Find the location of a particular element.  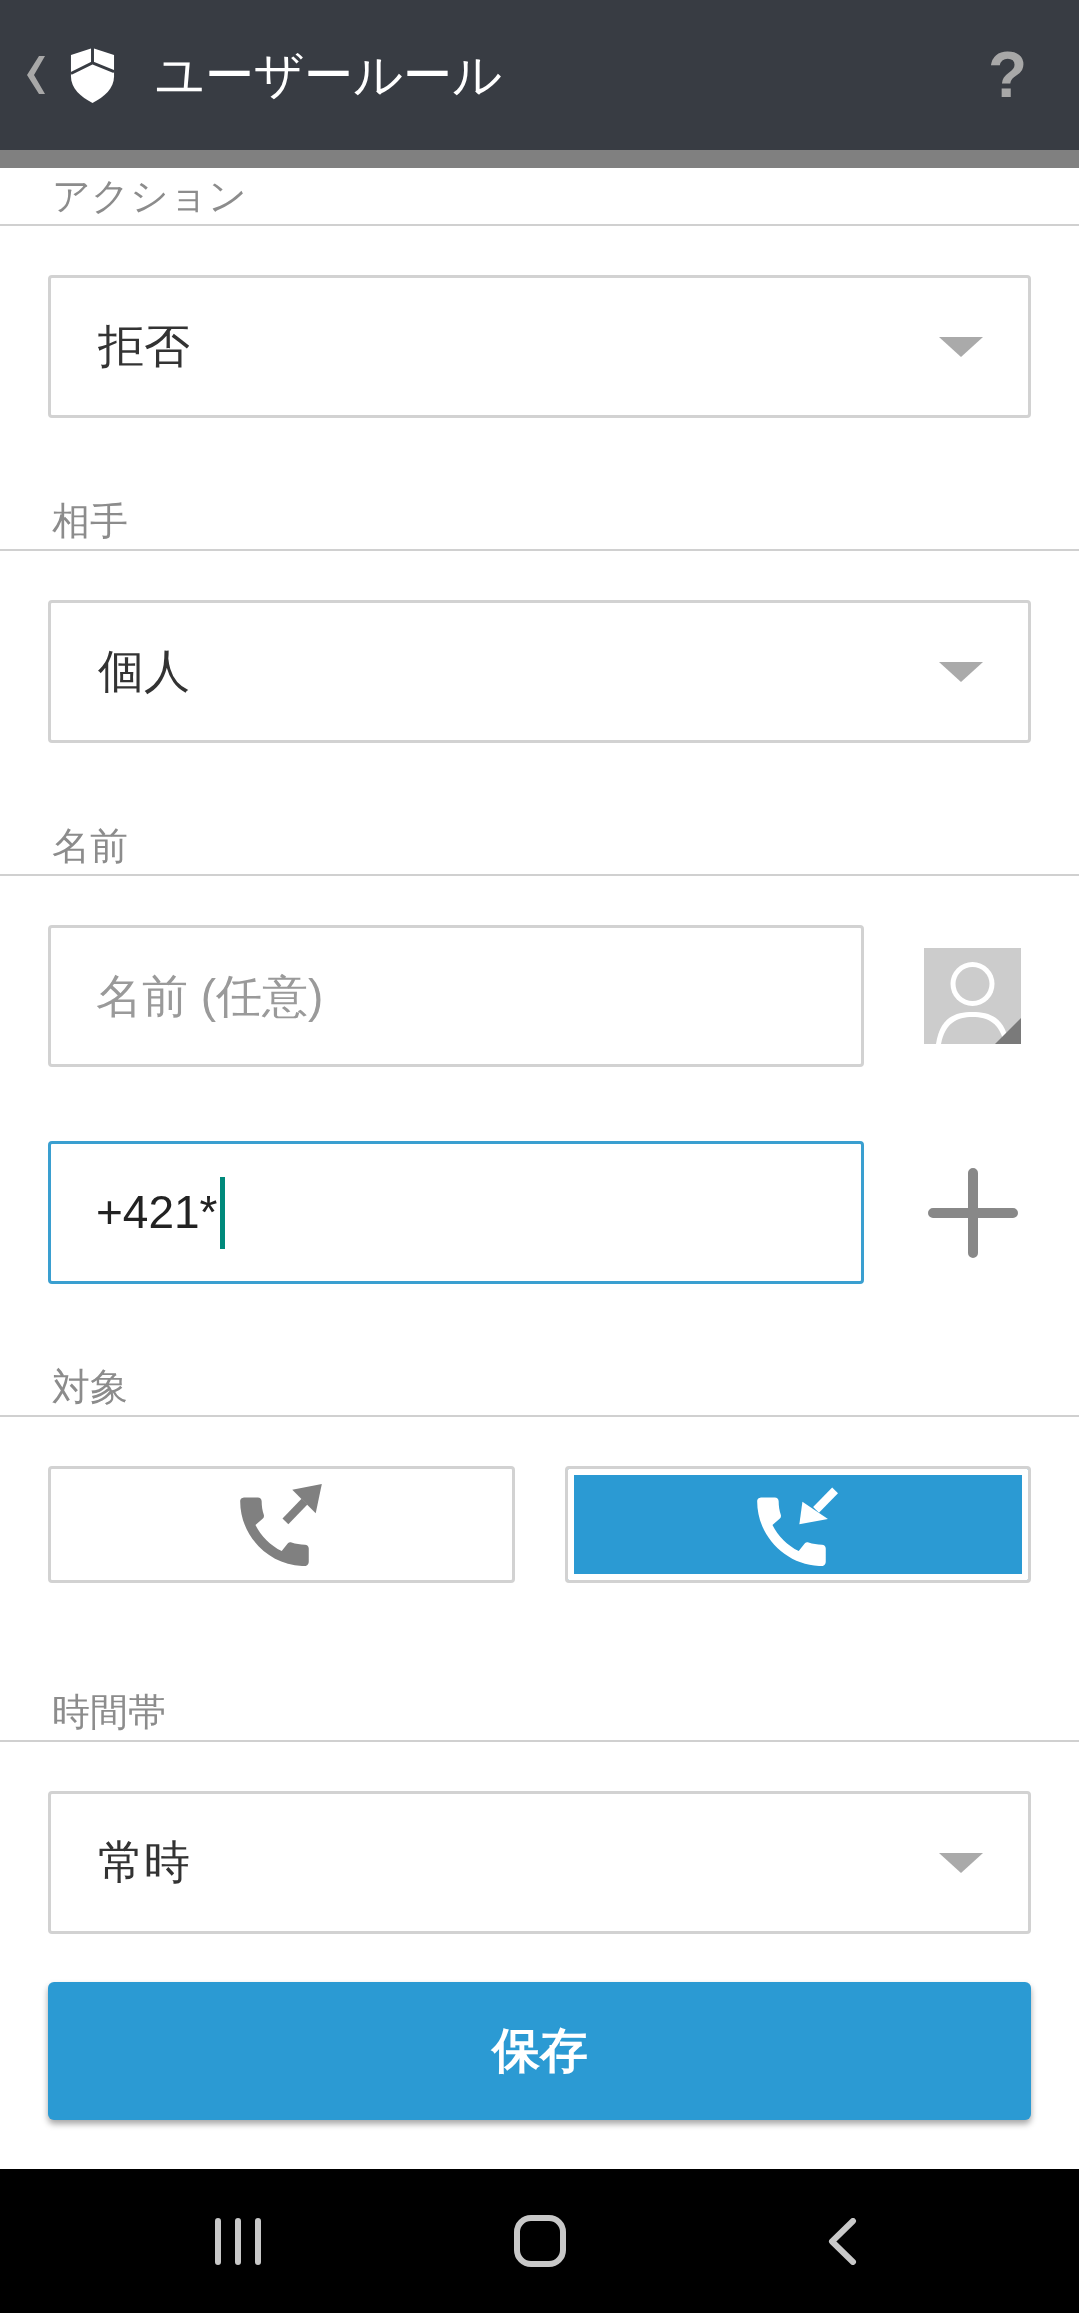

outgoing-call-icon is located at coordinates (281, 1524).